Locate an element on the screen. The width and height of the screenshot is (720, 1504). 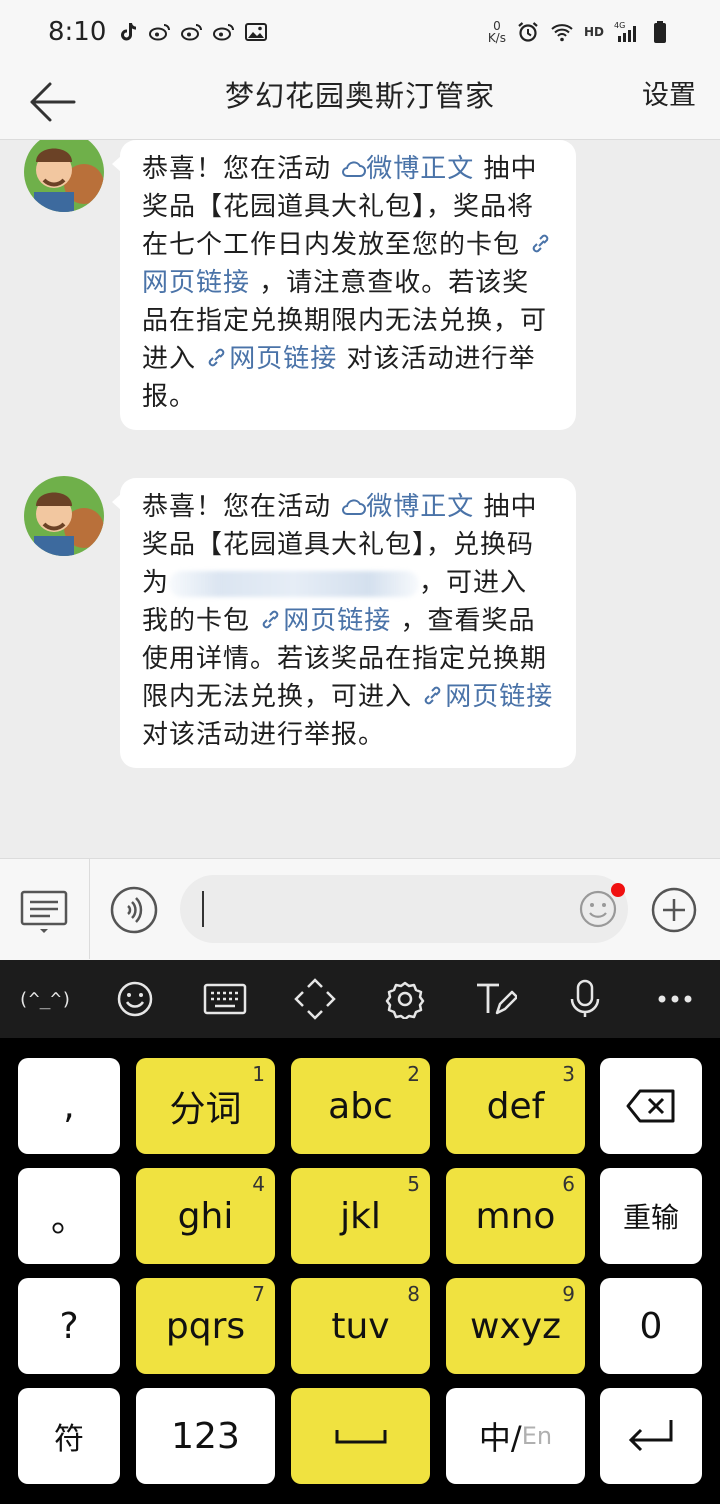
notification-dot is located at coordinates (618, 890).